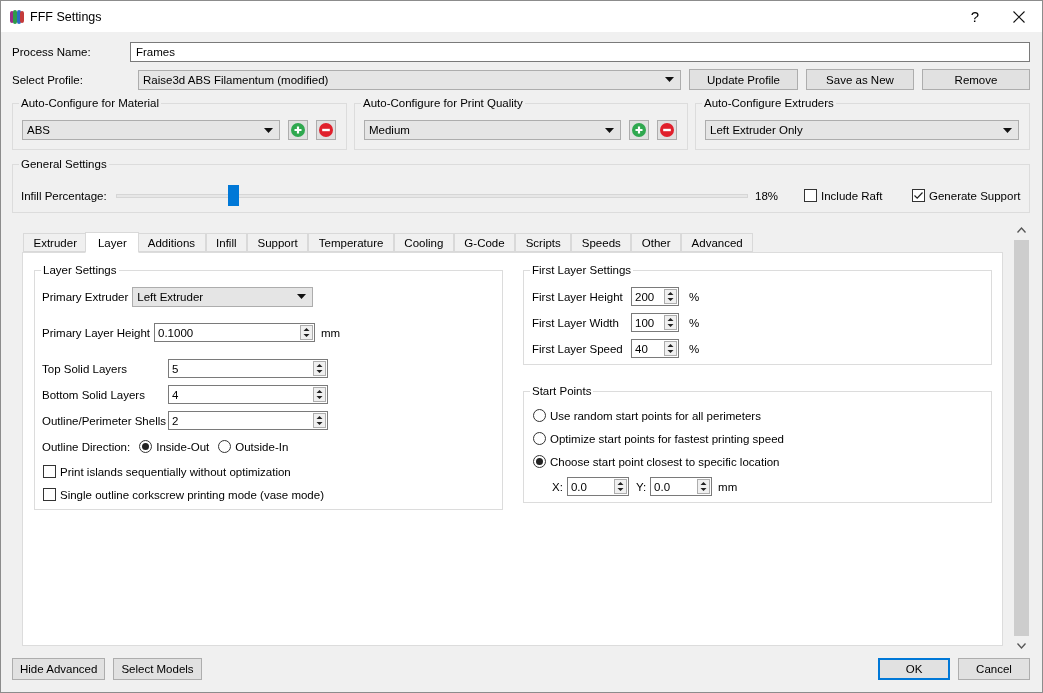 The width and height of the screenshot is (1043, 693). I want to click on dropdown: Left Extruder Only, so click(862, 130).